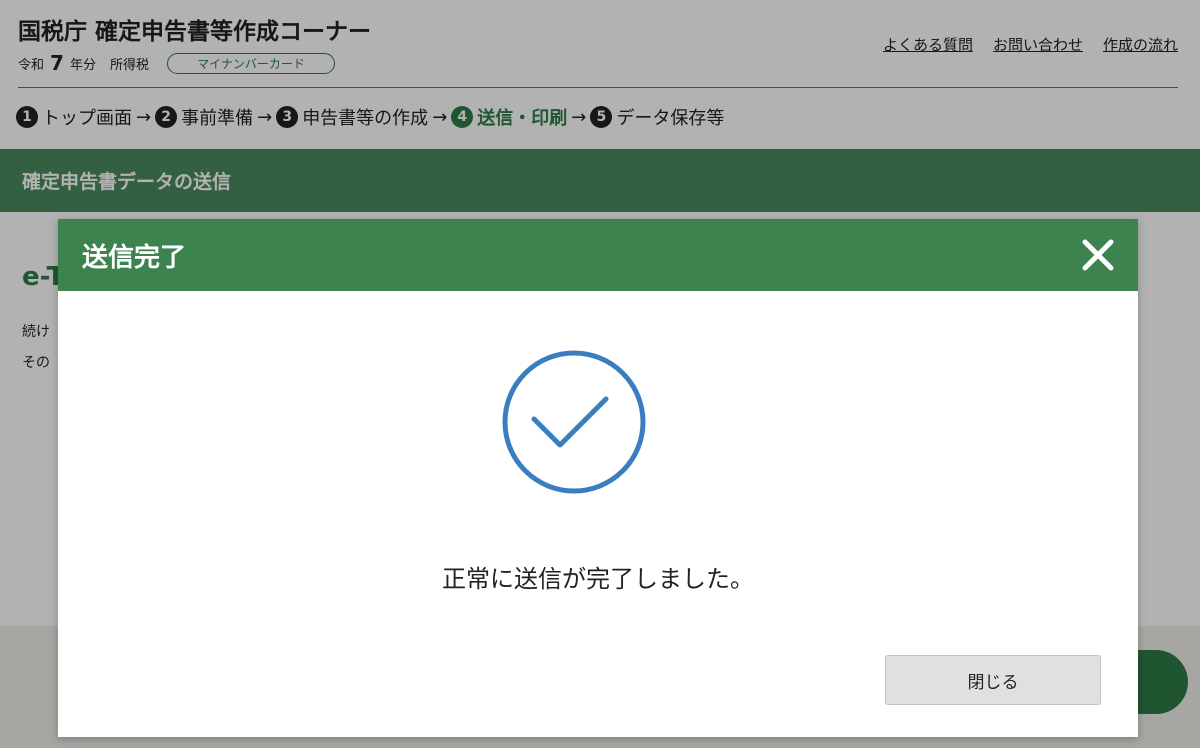 The height and width of the screenshot is (748, 1200). What do you see at coordinates (598, 255) in the screenshot?
I see `dialog-header: 送信完了` at bounding box center [598, 255].